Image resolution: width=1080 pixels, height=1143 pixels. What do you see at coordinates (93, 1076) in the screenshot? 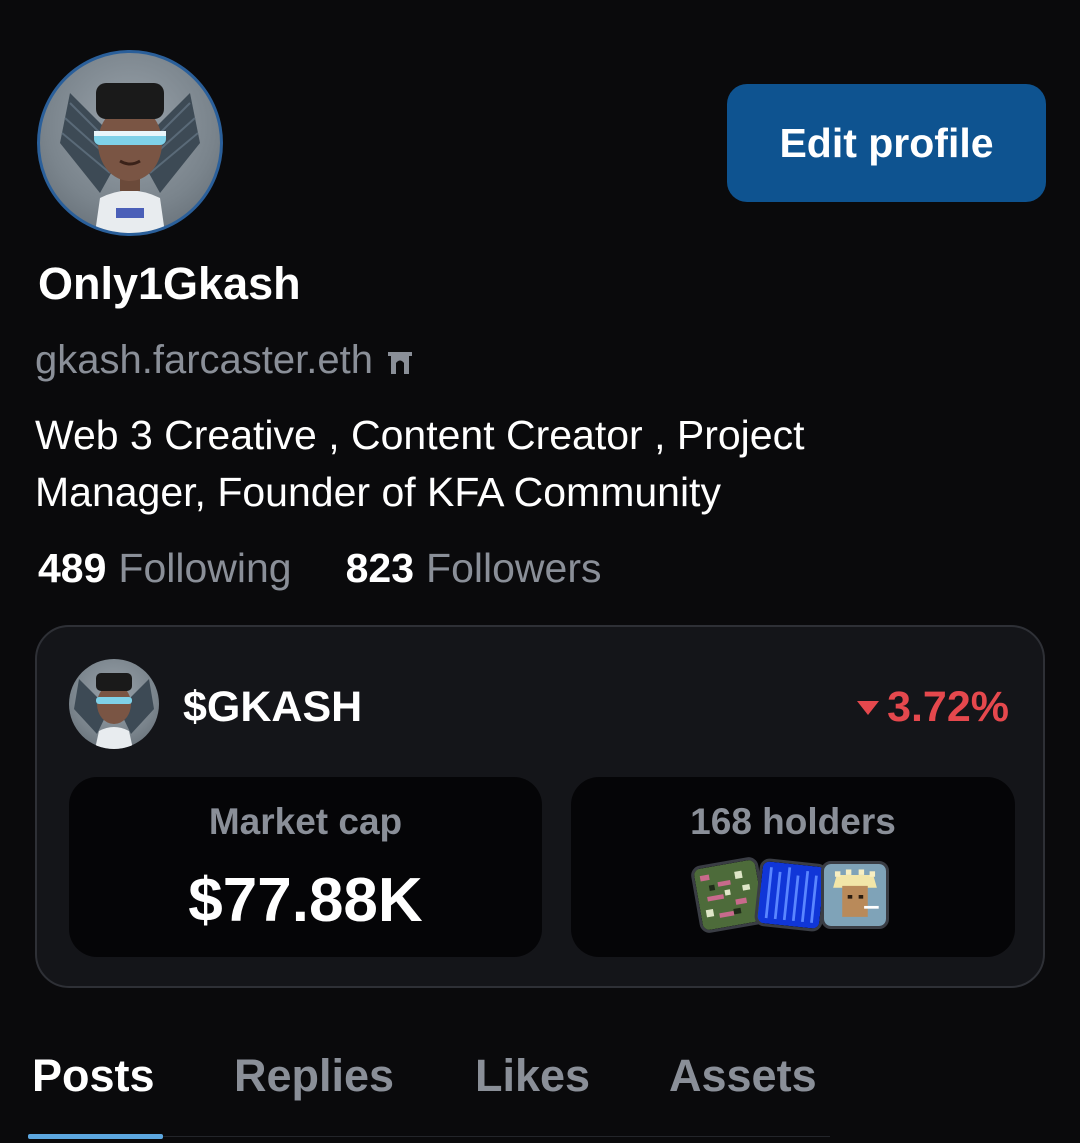
I see `tab-posts: Posts` at bounding box center [93, 1076].